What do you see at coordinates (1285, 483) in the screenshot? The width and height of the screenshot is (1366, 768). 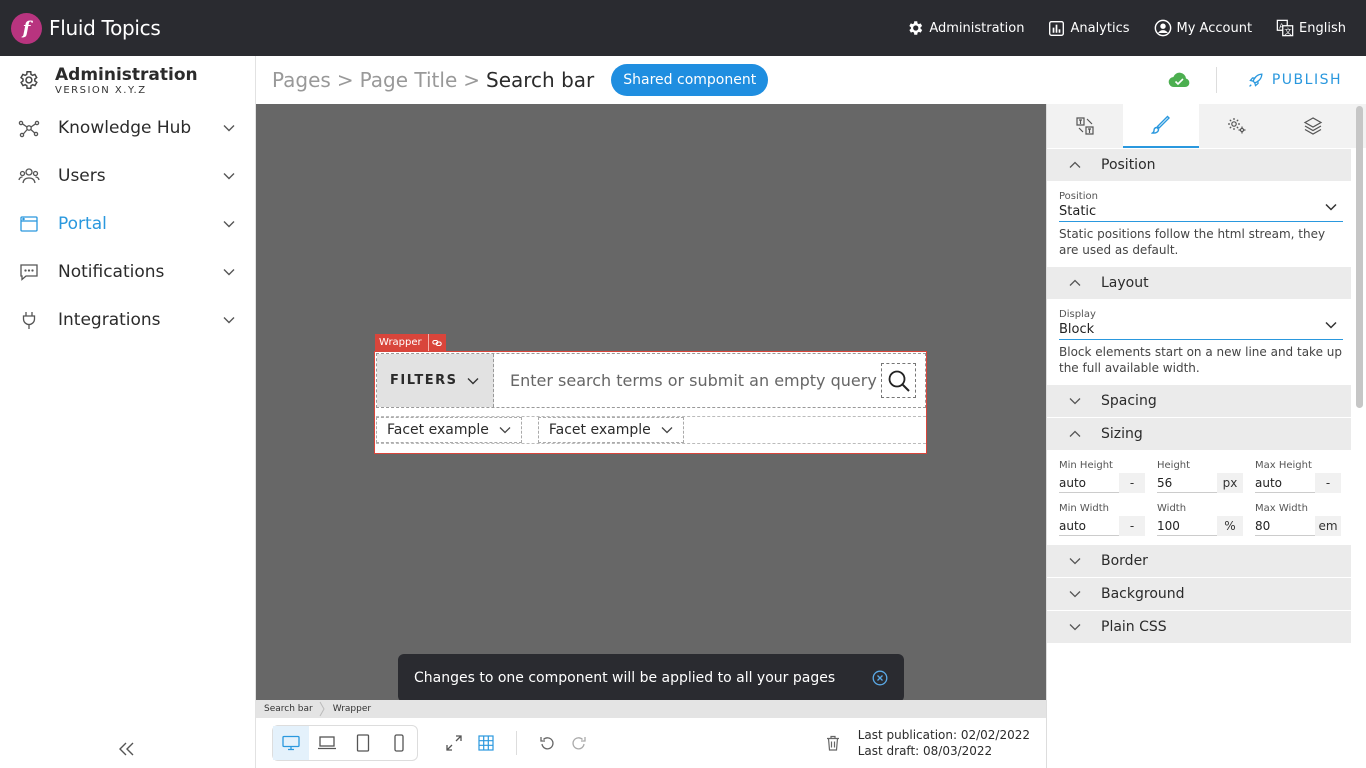 I see `max-height-input: auto` at bounding box center [1285, 483].